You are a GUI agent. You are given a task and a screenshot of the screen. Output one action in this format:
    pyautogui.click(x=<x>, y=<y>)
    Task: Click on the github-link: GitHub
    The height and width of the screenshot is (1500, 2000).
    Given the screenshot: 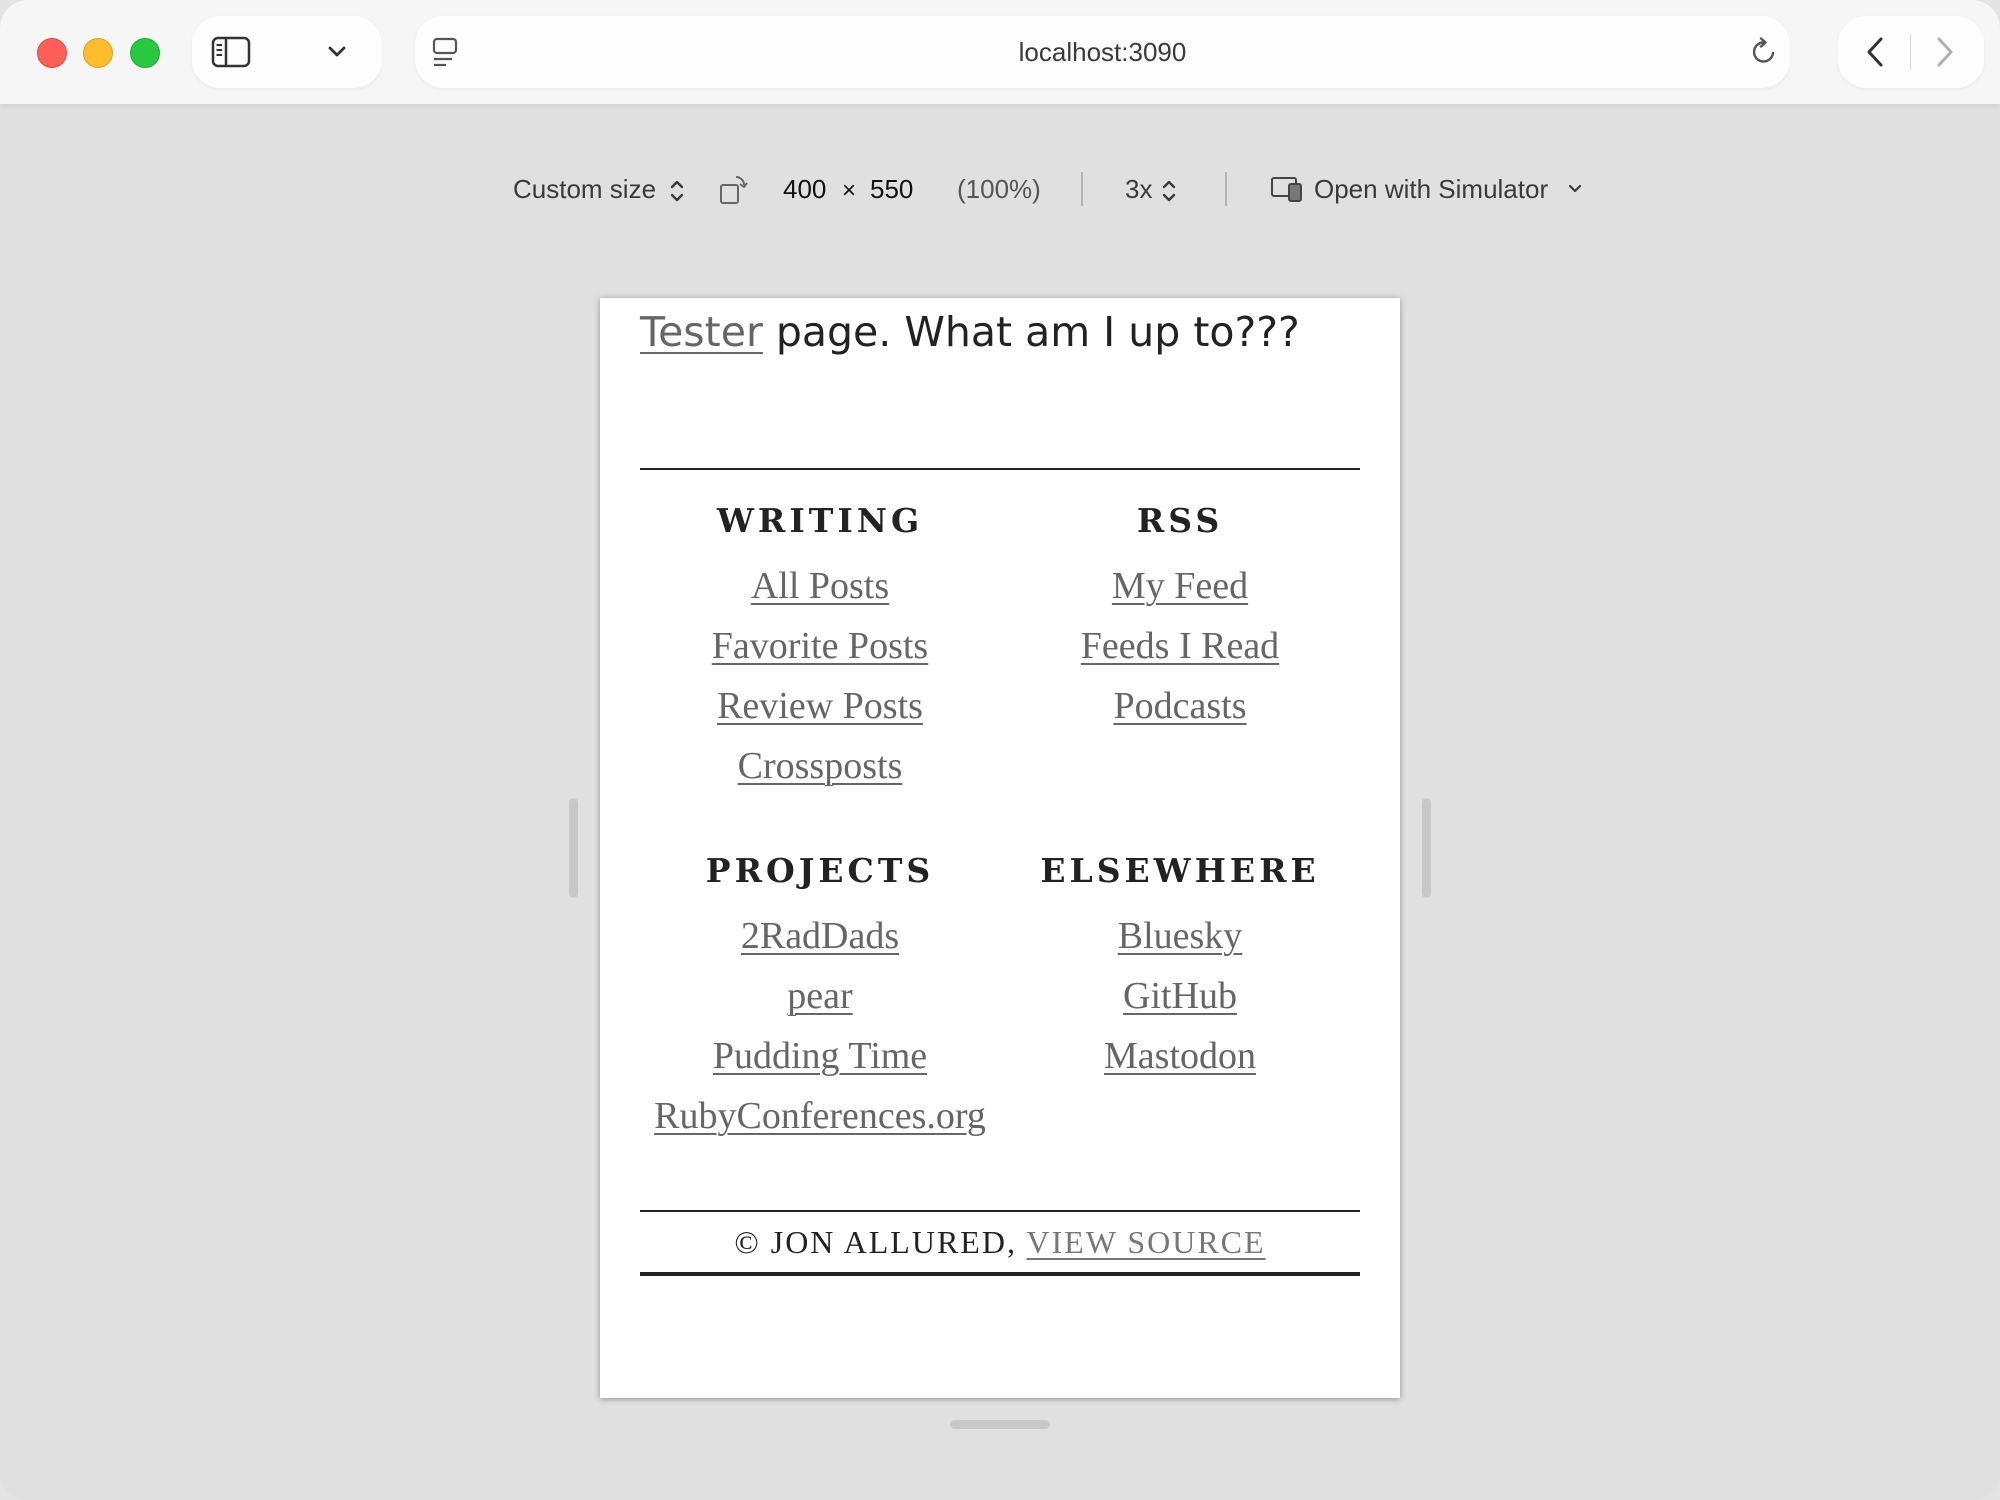 What is the action you would take?
    pyautogui.click(x=1180, y=996)
    